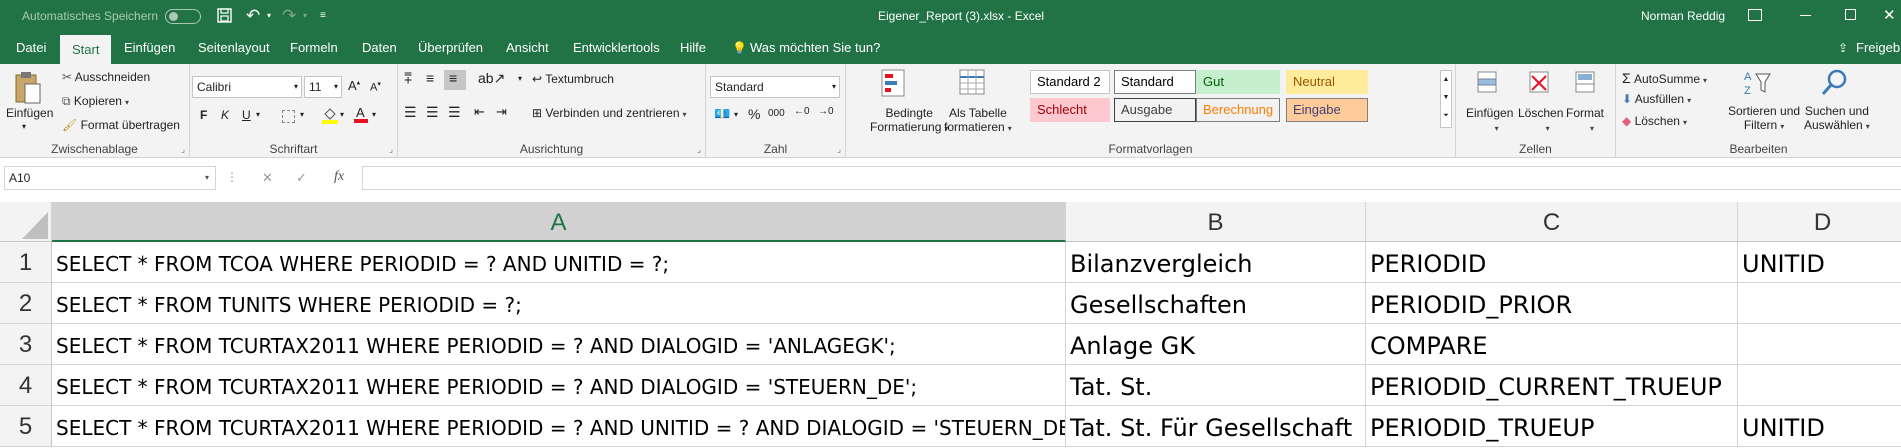 The width and height of the screenshot is (1901, 448). I want to click on decrease-font-icon: A▾, so click(375, 87).